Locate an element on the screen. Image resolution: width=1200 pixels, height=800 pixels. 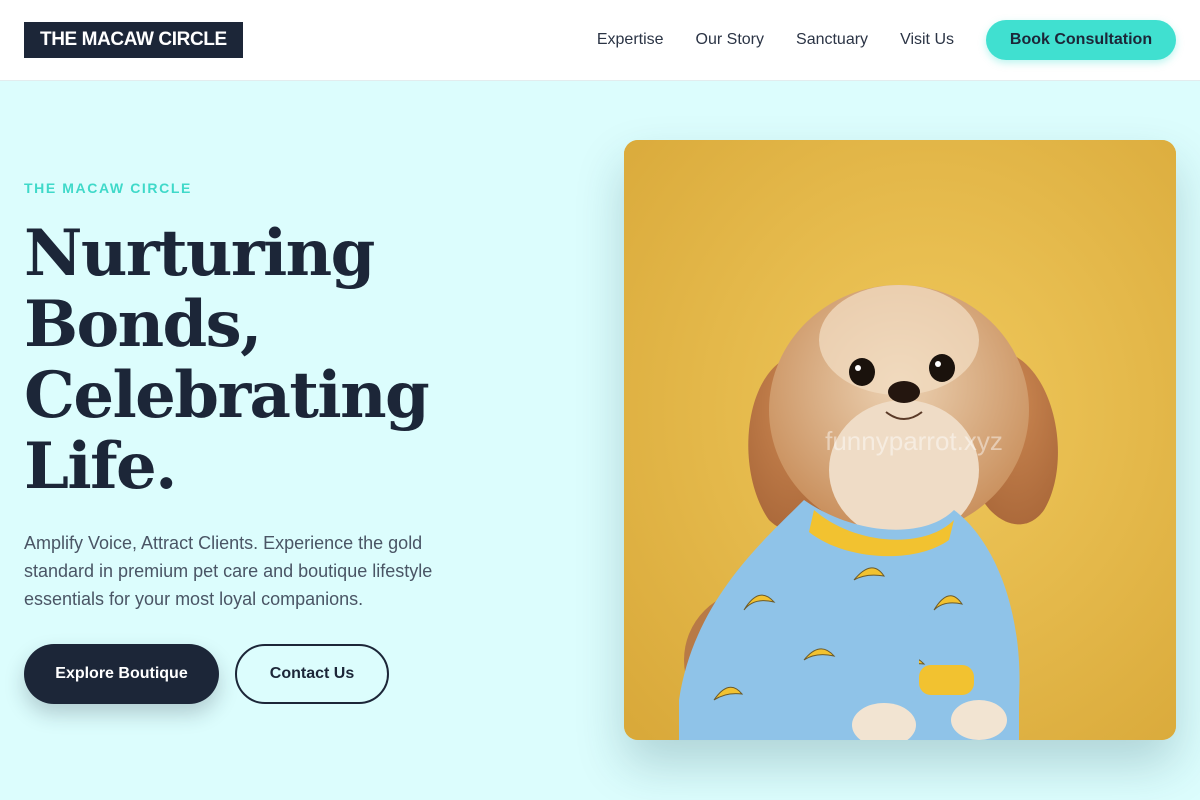
book-consultation-button: Book Consultation is located at coordinates (1081, 40).